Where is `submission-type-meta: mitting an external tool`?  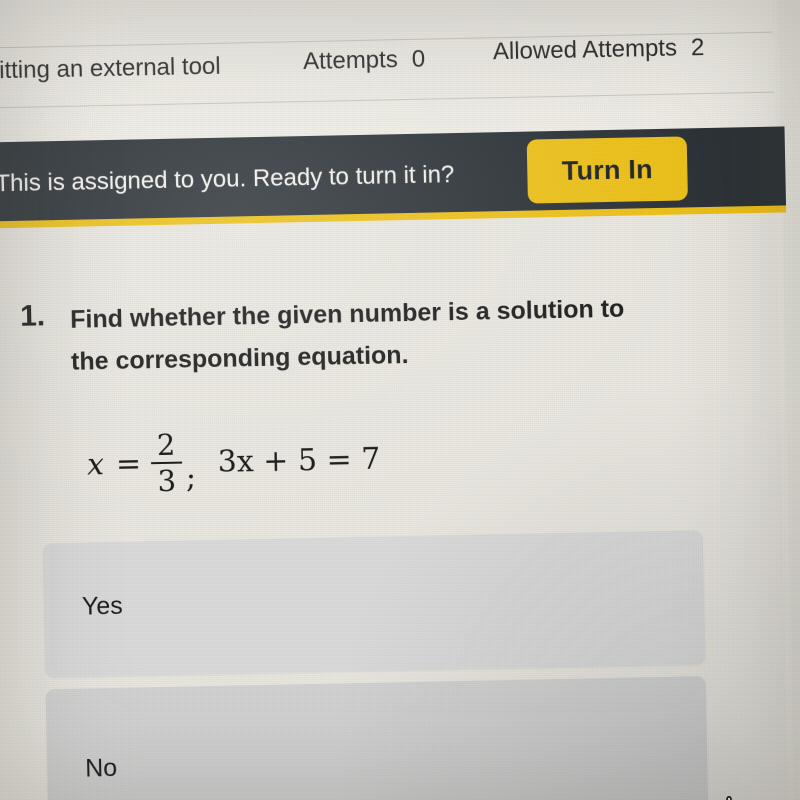
submission-type-meta: mitting an external tool is located at coordinates (110, 69).